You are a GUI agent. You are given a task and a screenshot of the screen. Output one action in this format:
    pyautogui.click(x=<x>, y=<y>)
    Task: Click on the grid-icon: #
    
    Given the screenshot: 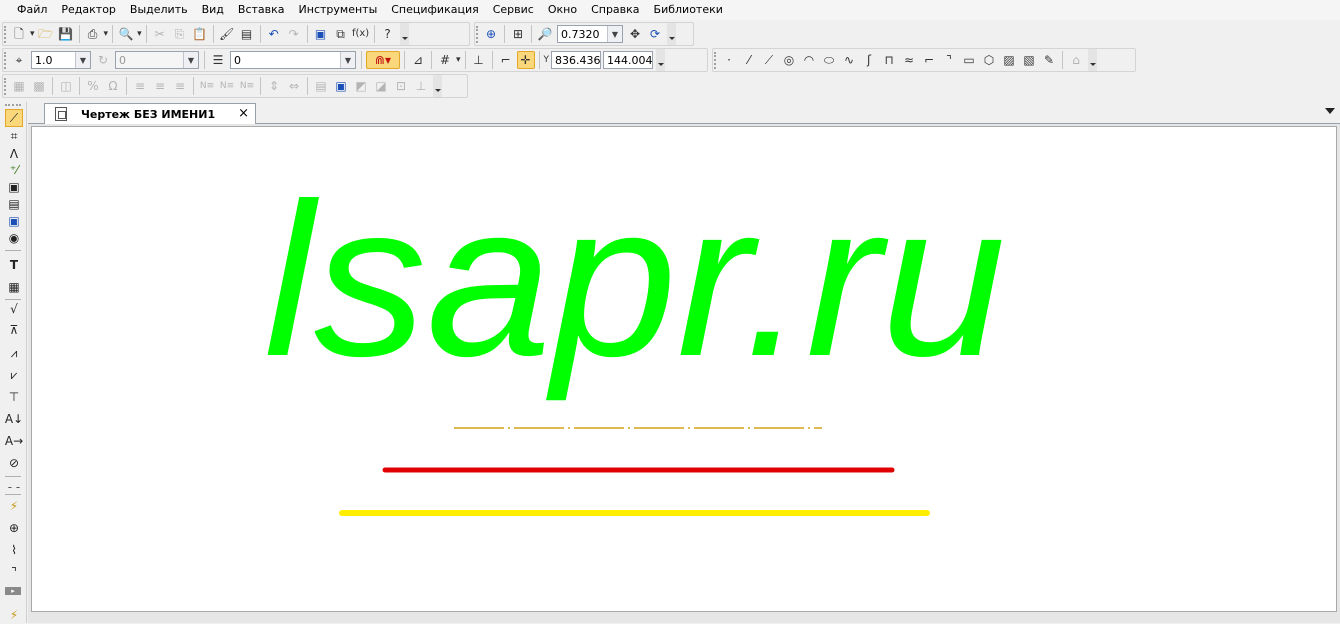 What is the action you would take?
    pyautogui.click(x=445, y=60)
    